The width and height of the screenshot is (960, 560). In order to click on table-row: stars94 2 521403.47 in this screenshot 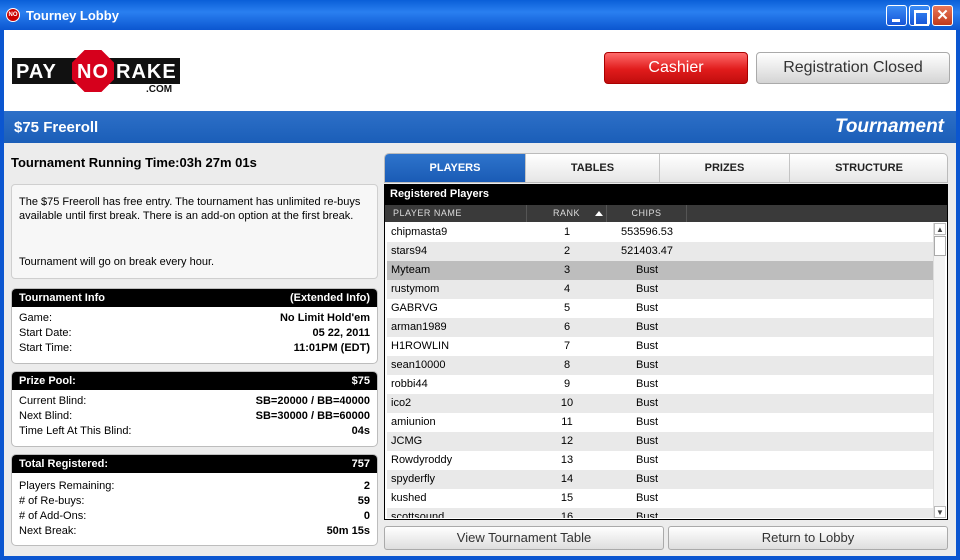, I will do `click(660, 251)`.